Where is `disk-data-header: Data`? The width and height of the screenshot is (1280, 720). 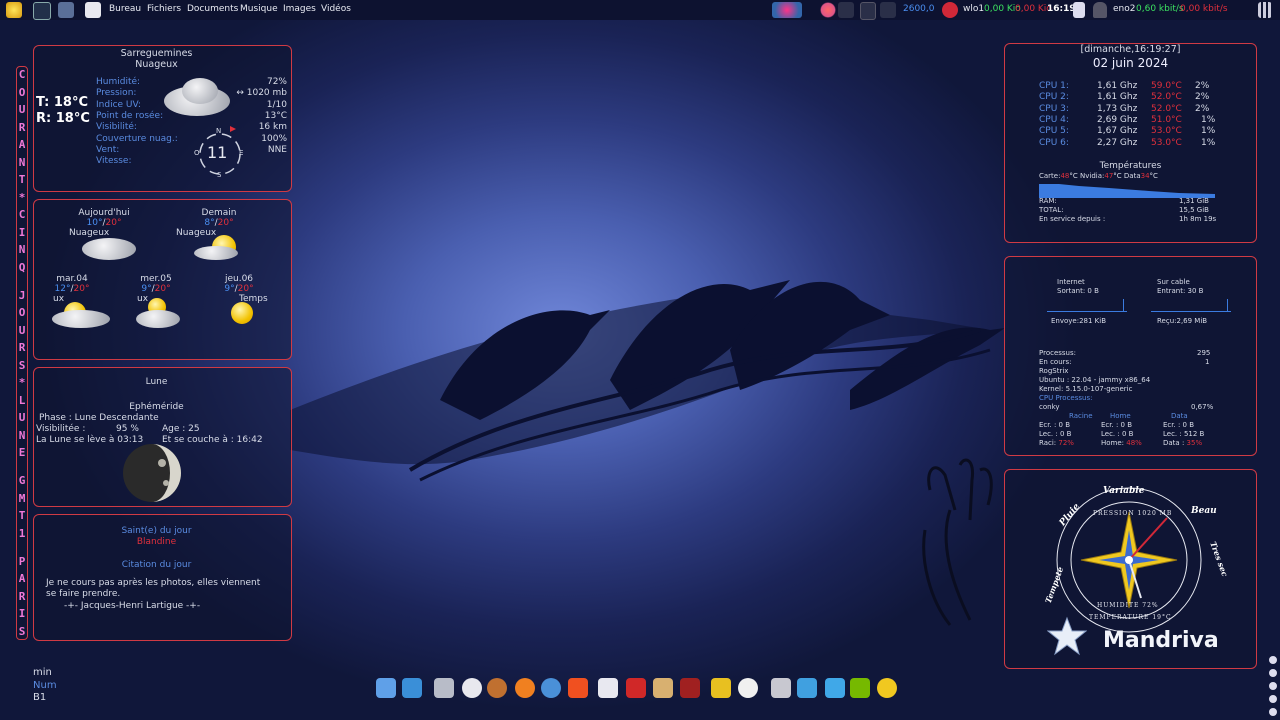
disk-data-header: Data is located at coordinates (1179, 416).